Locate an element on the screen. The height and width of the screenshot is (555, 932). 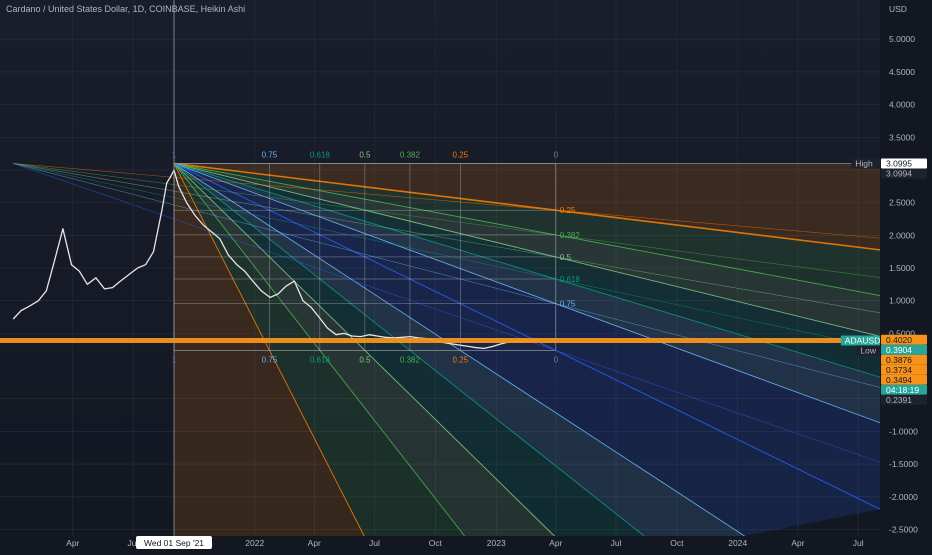
price-tag-text: 0.3904 is located at coordinates (899, 350).